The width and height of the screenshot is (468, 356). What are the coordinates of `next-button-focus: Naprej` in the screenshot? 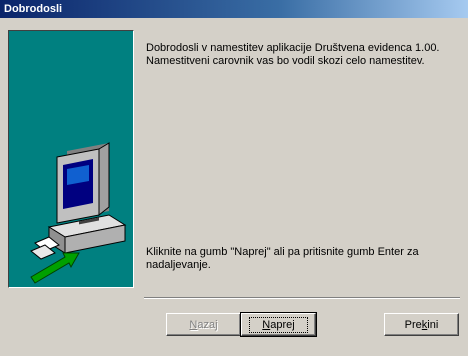 It's located at (278, 324).